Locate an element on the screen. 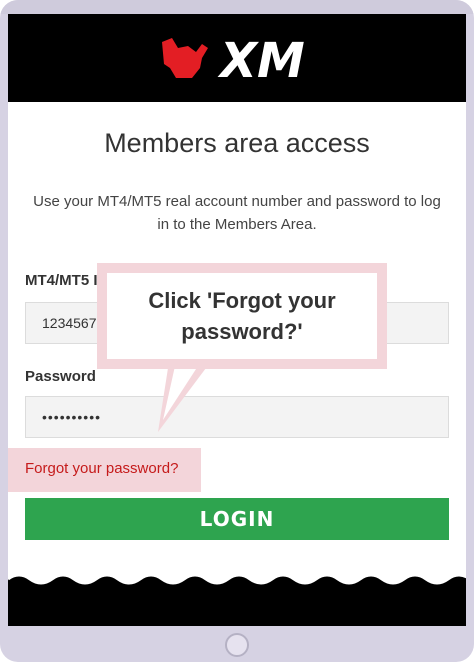 This screenshot has height=662, width=474. home-button is located at coordinates (237, 645).